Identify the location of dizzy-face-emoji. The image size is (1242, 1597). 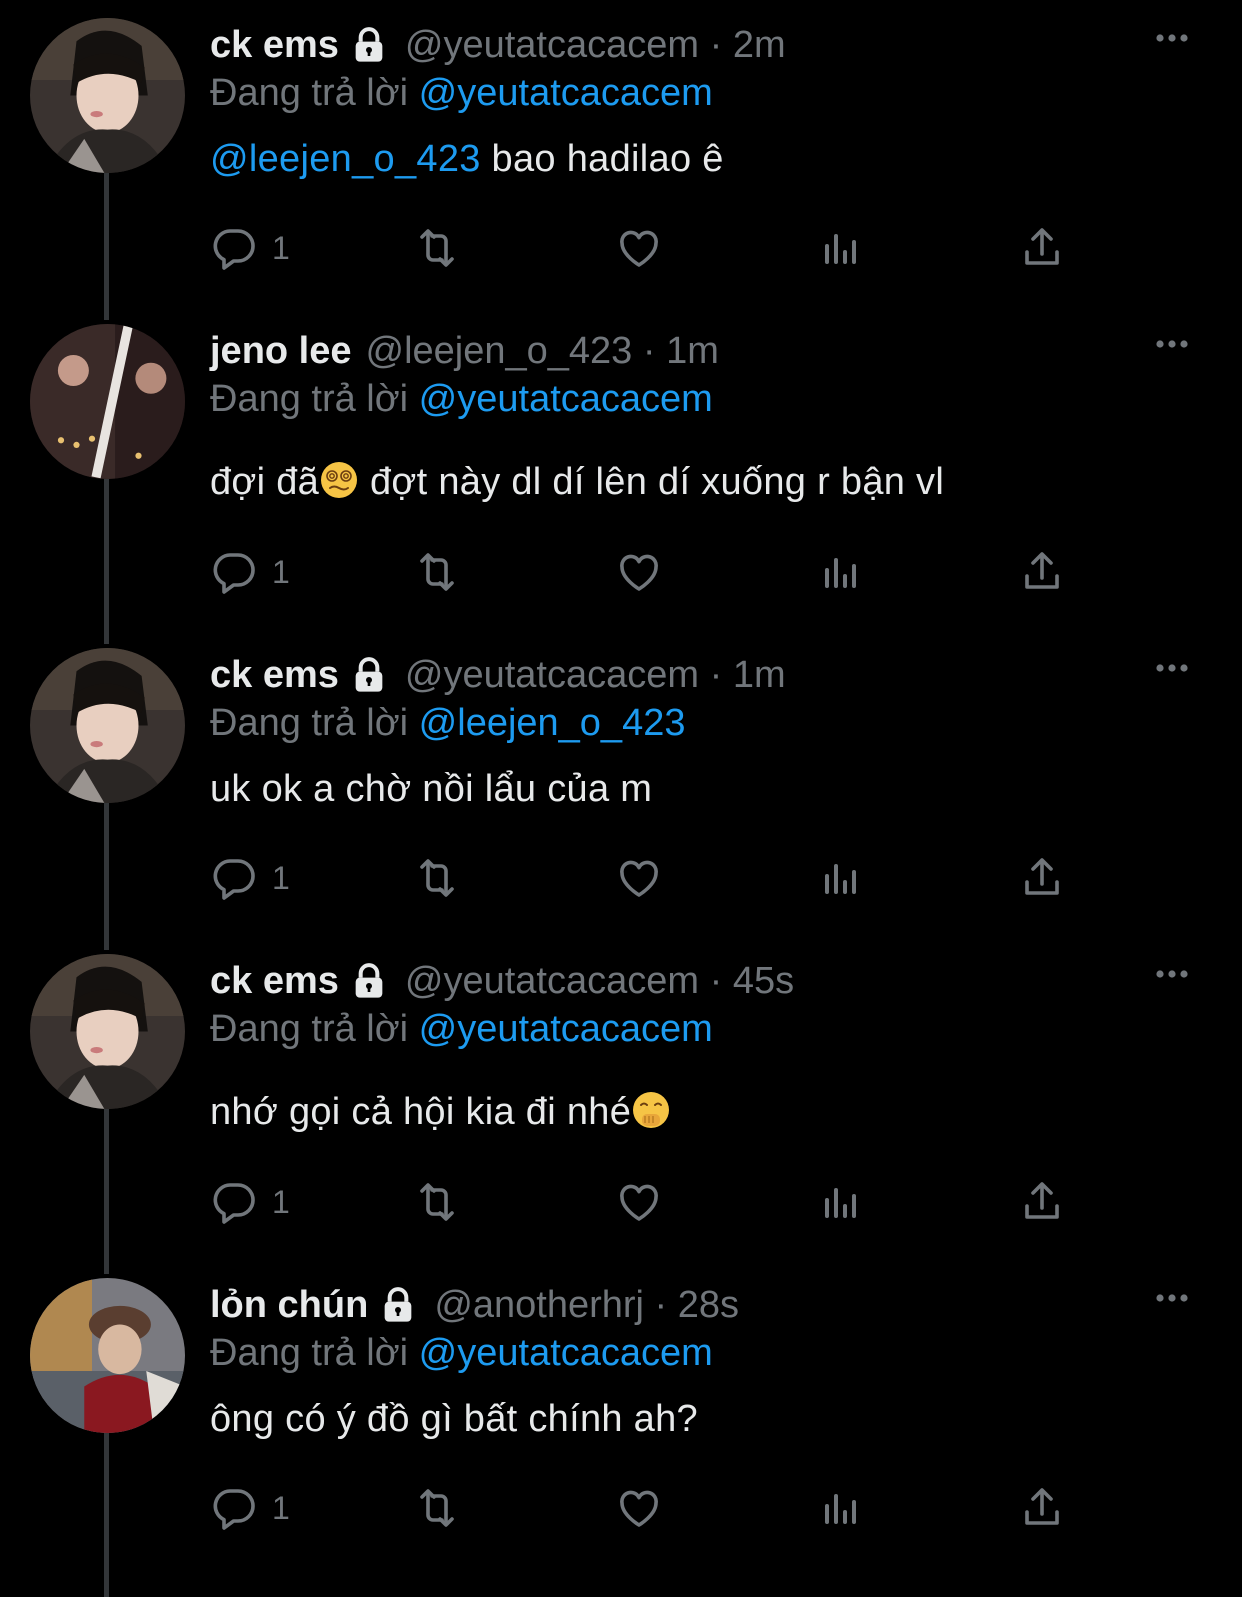
(339, 480).